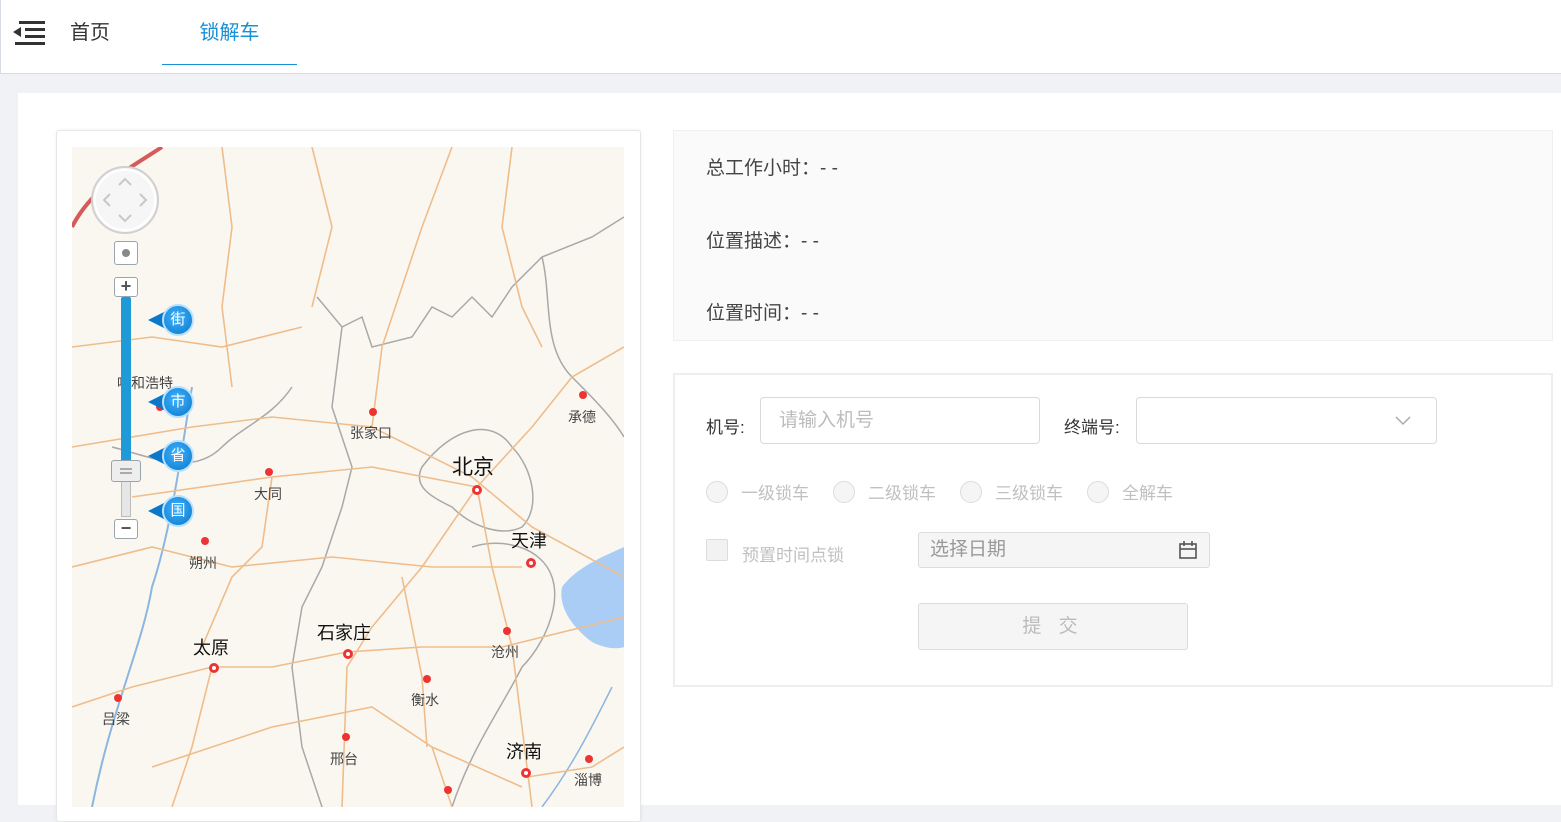 The image size is (1561, 822). Describe the element at coordinates (762, 241) in the screenshot. I see `location-description: 位置描述：- -` at that location.